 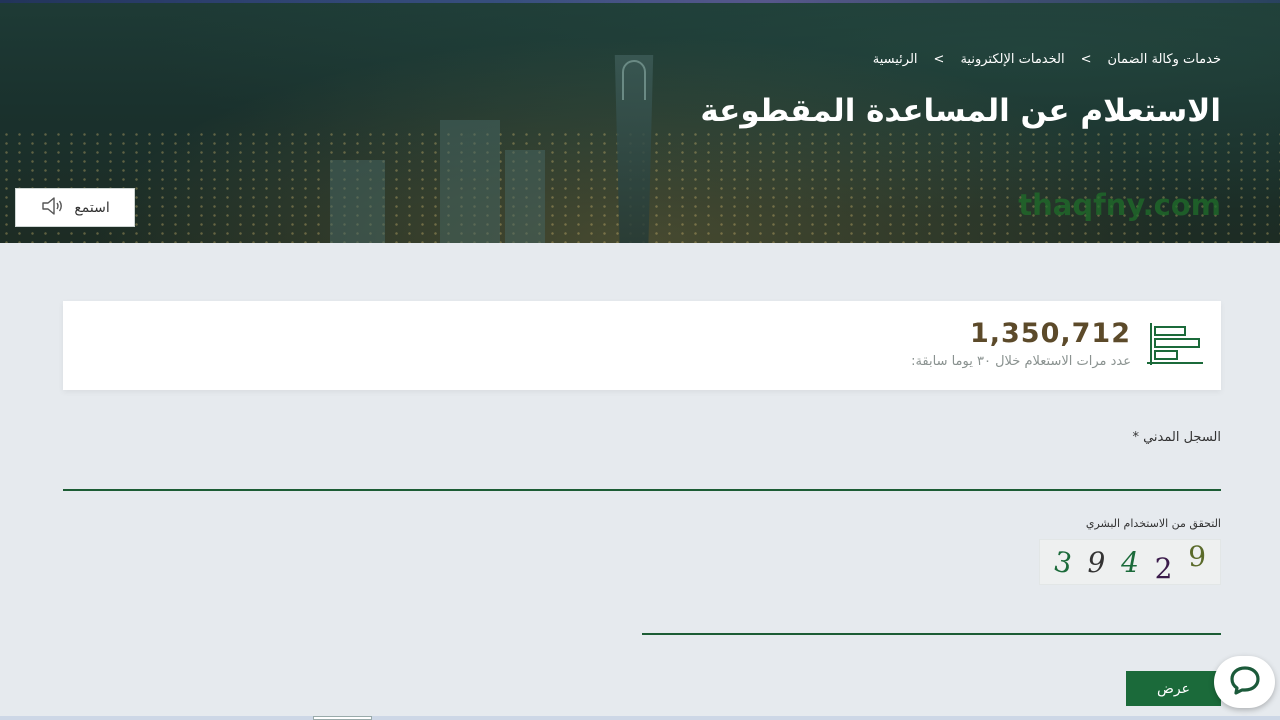 I want to click on listen-label: استمع, so click(x=92, y=207).